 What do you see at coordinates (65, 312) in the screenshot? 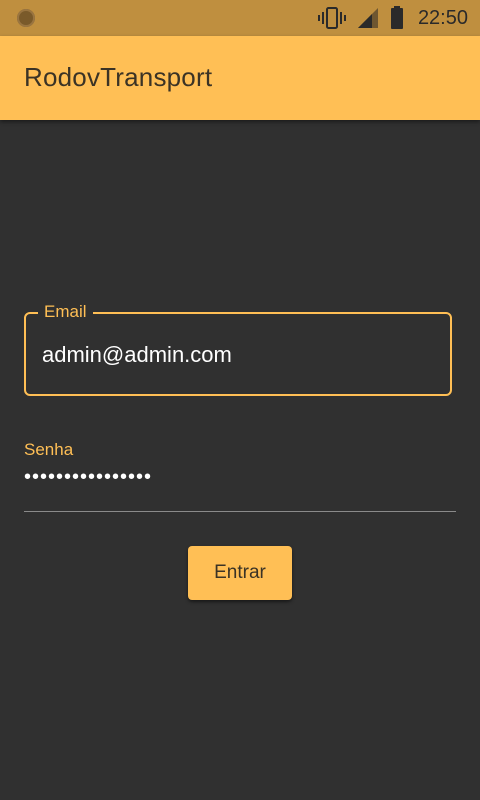
I see `email-label: Email` at bounding box center [65, 312].